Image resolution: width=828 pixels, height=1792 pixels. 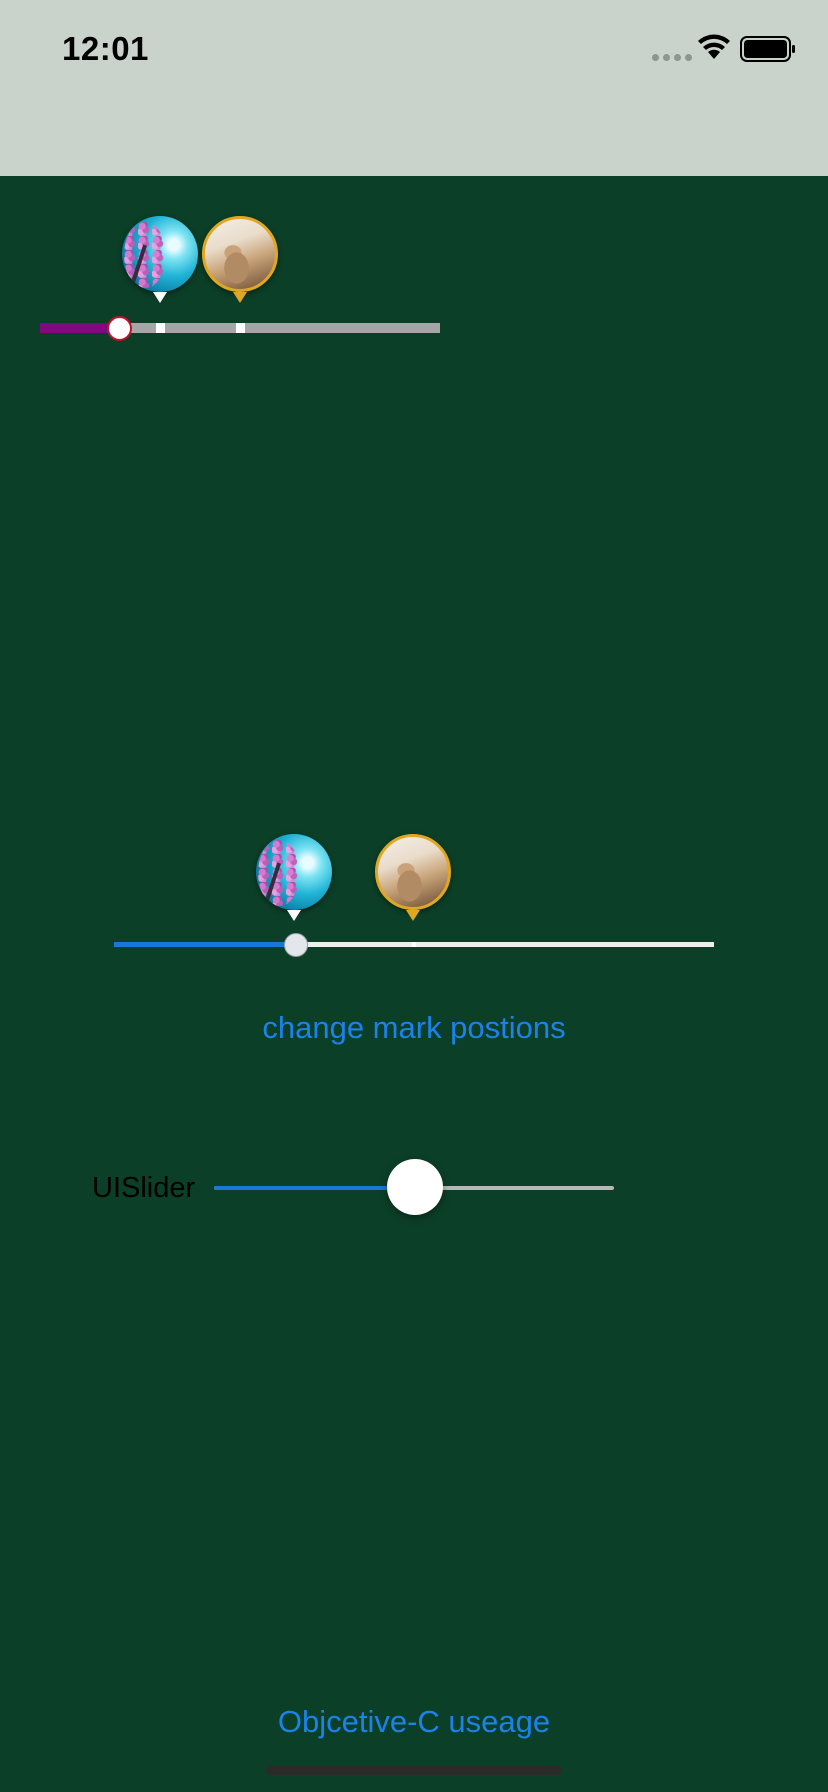 What do you see at coordinates (414, 1028) in the screenshot?
I see `change-mark-positions-button: change mark postions` at bounding box center [414, 1028].